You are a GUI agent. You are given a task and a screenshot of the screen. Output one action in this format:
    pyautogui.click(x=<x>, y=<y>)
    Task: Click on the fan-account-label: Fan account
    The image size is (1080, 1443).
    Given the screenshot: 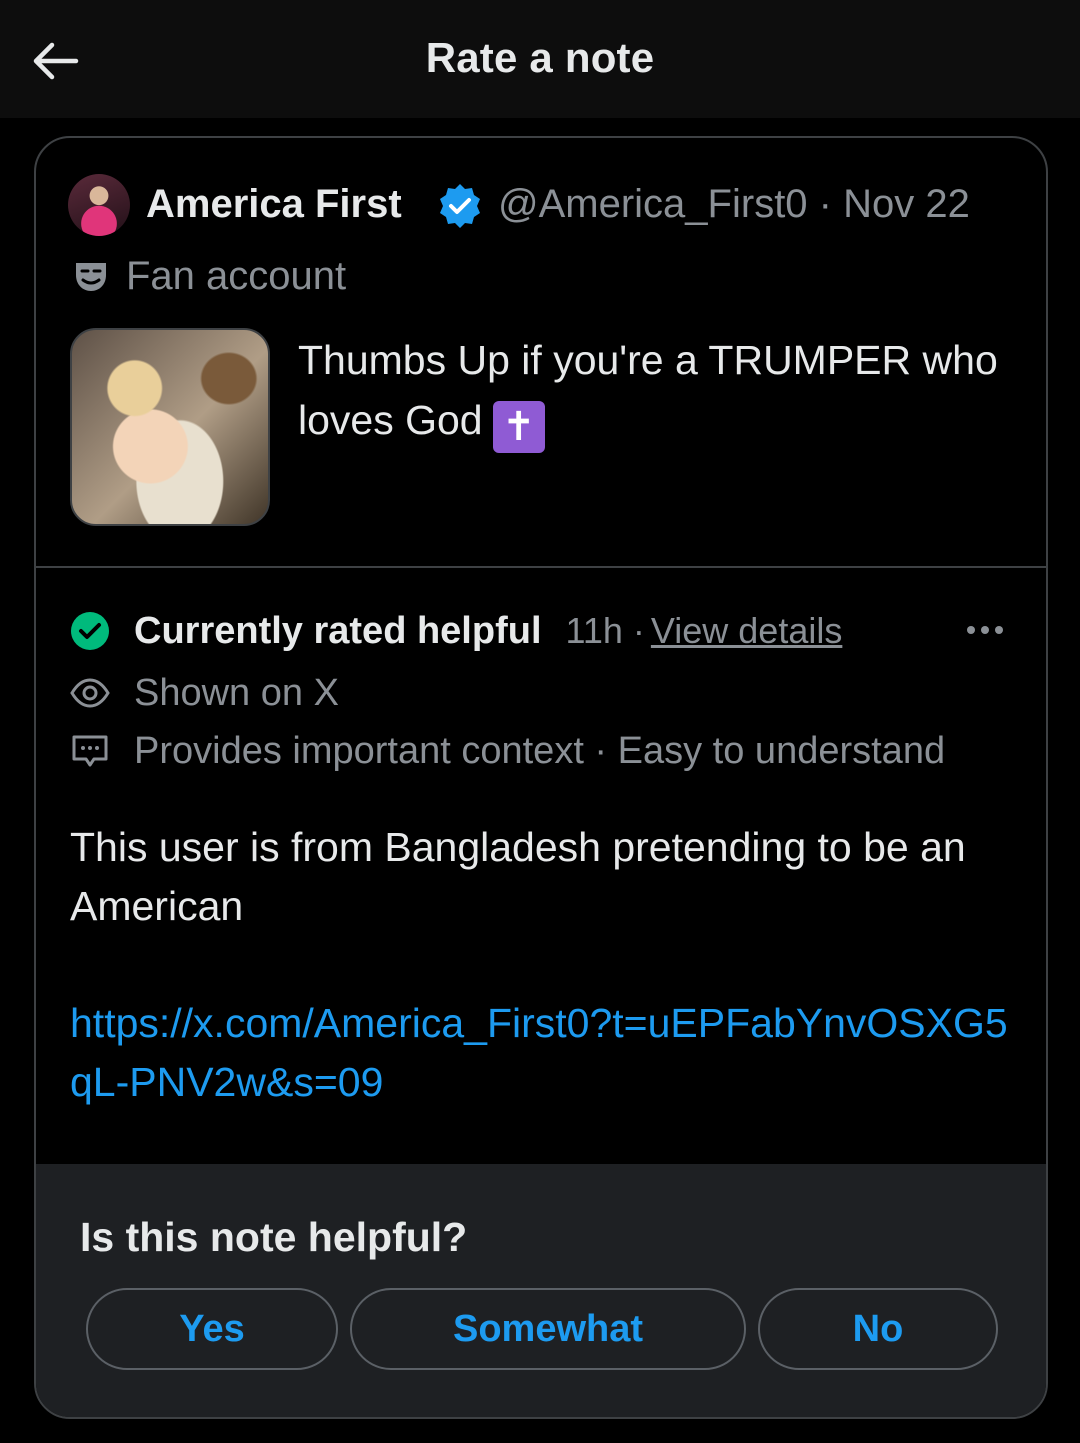 What is the action you would take?
    pyautogui.click(x=209, y=276)
    